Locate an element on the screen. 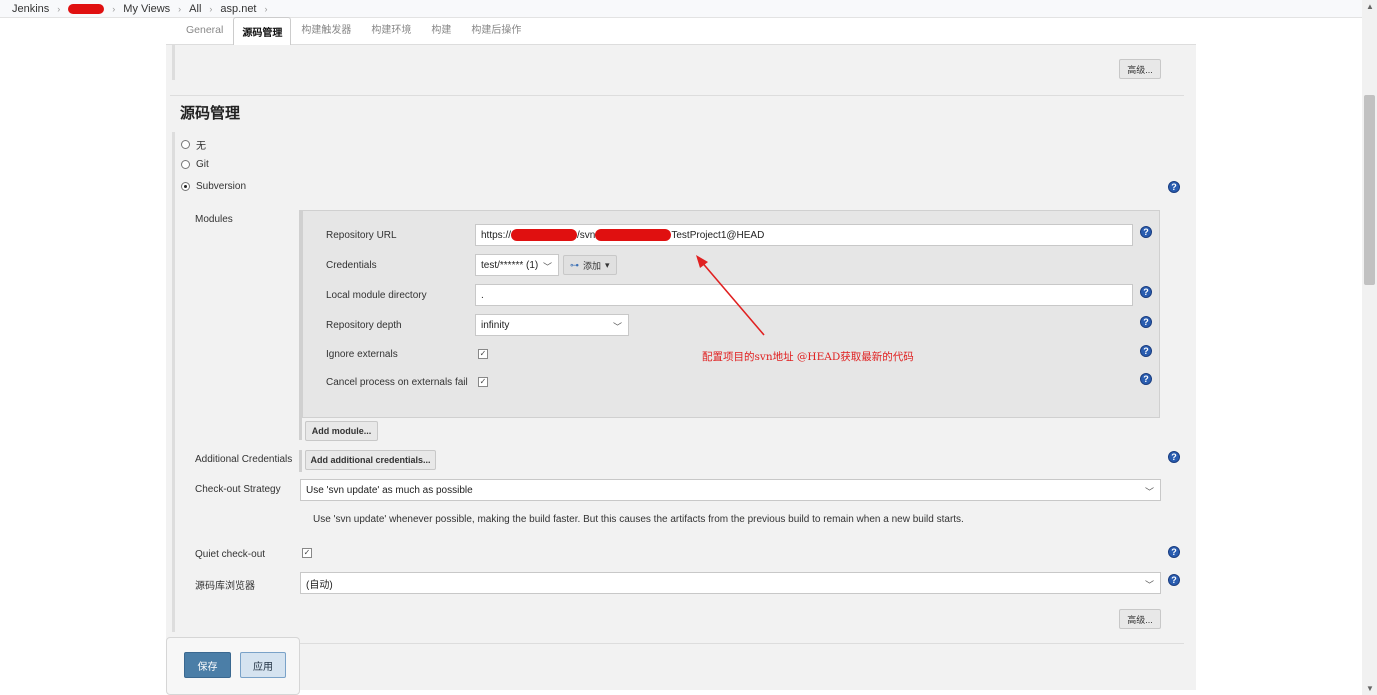 The width and height of the screenshot is (1377, 695). scroll-down-icon: ▼ is located at coordinates (1370, 688).